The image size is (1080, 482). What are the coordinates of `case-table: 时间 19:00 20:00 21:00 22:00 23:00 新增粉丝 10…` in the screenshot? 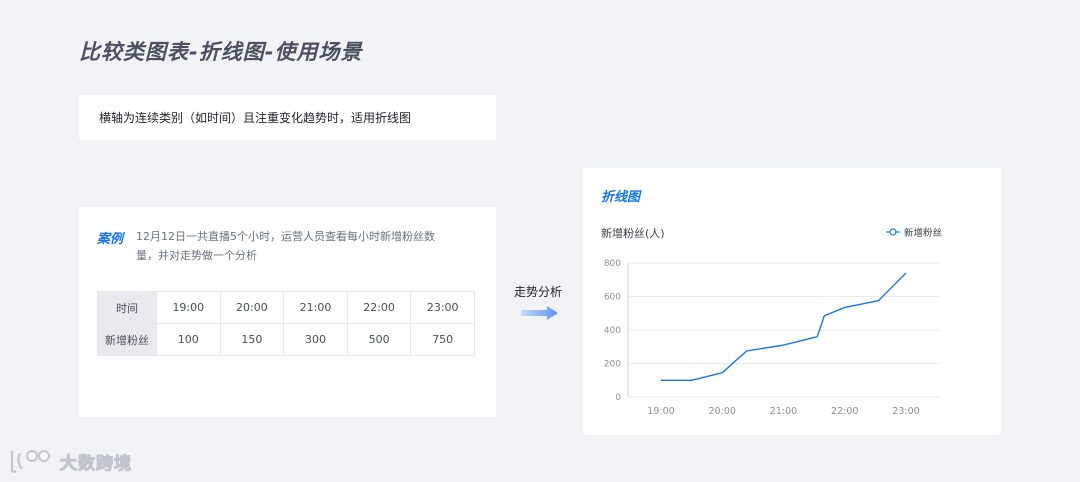 It's located at (286, 323).